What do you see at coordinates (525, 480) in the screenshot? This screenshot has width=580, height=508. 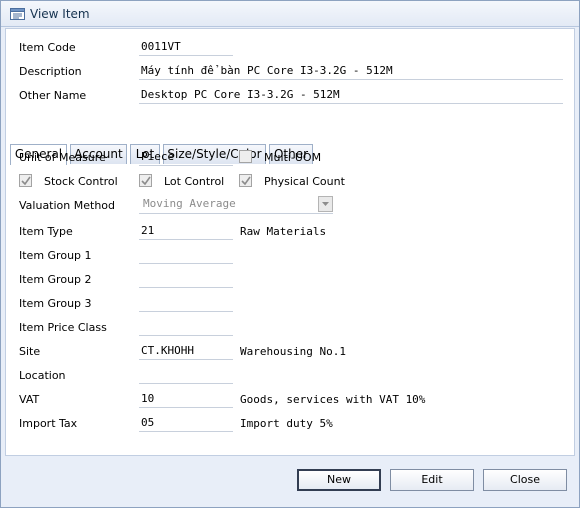 I see `close-button: Close` at bounding box center [525, 480].